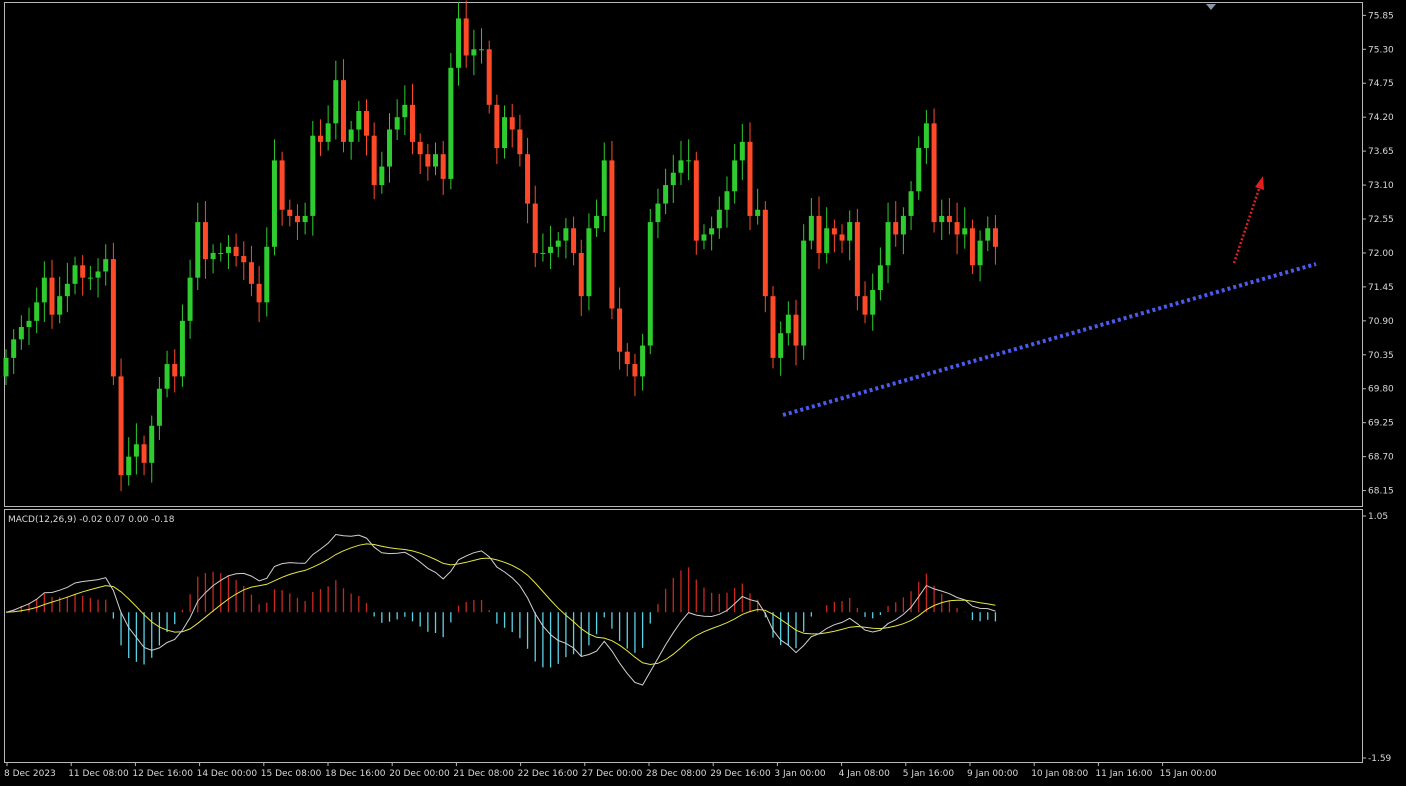  I want to click on projection-arrow-line, so click(1247, 224).